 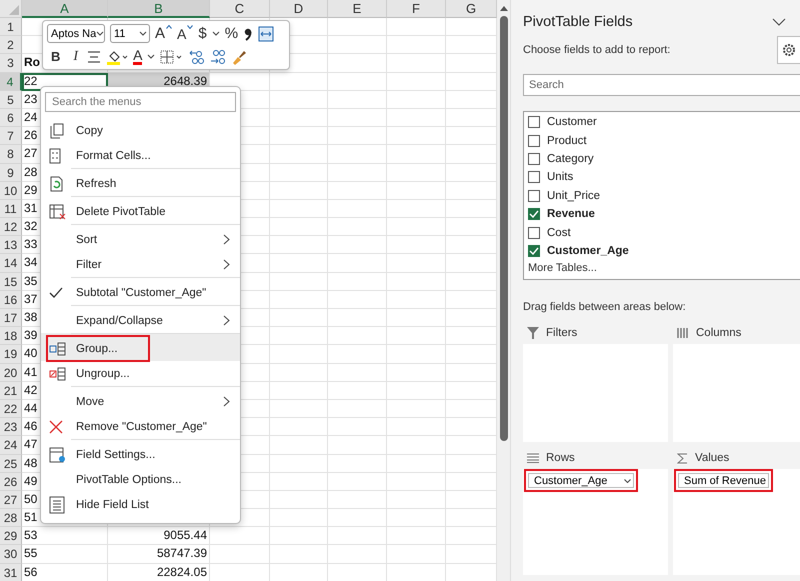 What do you see at coordinates (573, 196) in the screenshot?
I see `field-label: Unit_Price` at bounding box center [573, 196].